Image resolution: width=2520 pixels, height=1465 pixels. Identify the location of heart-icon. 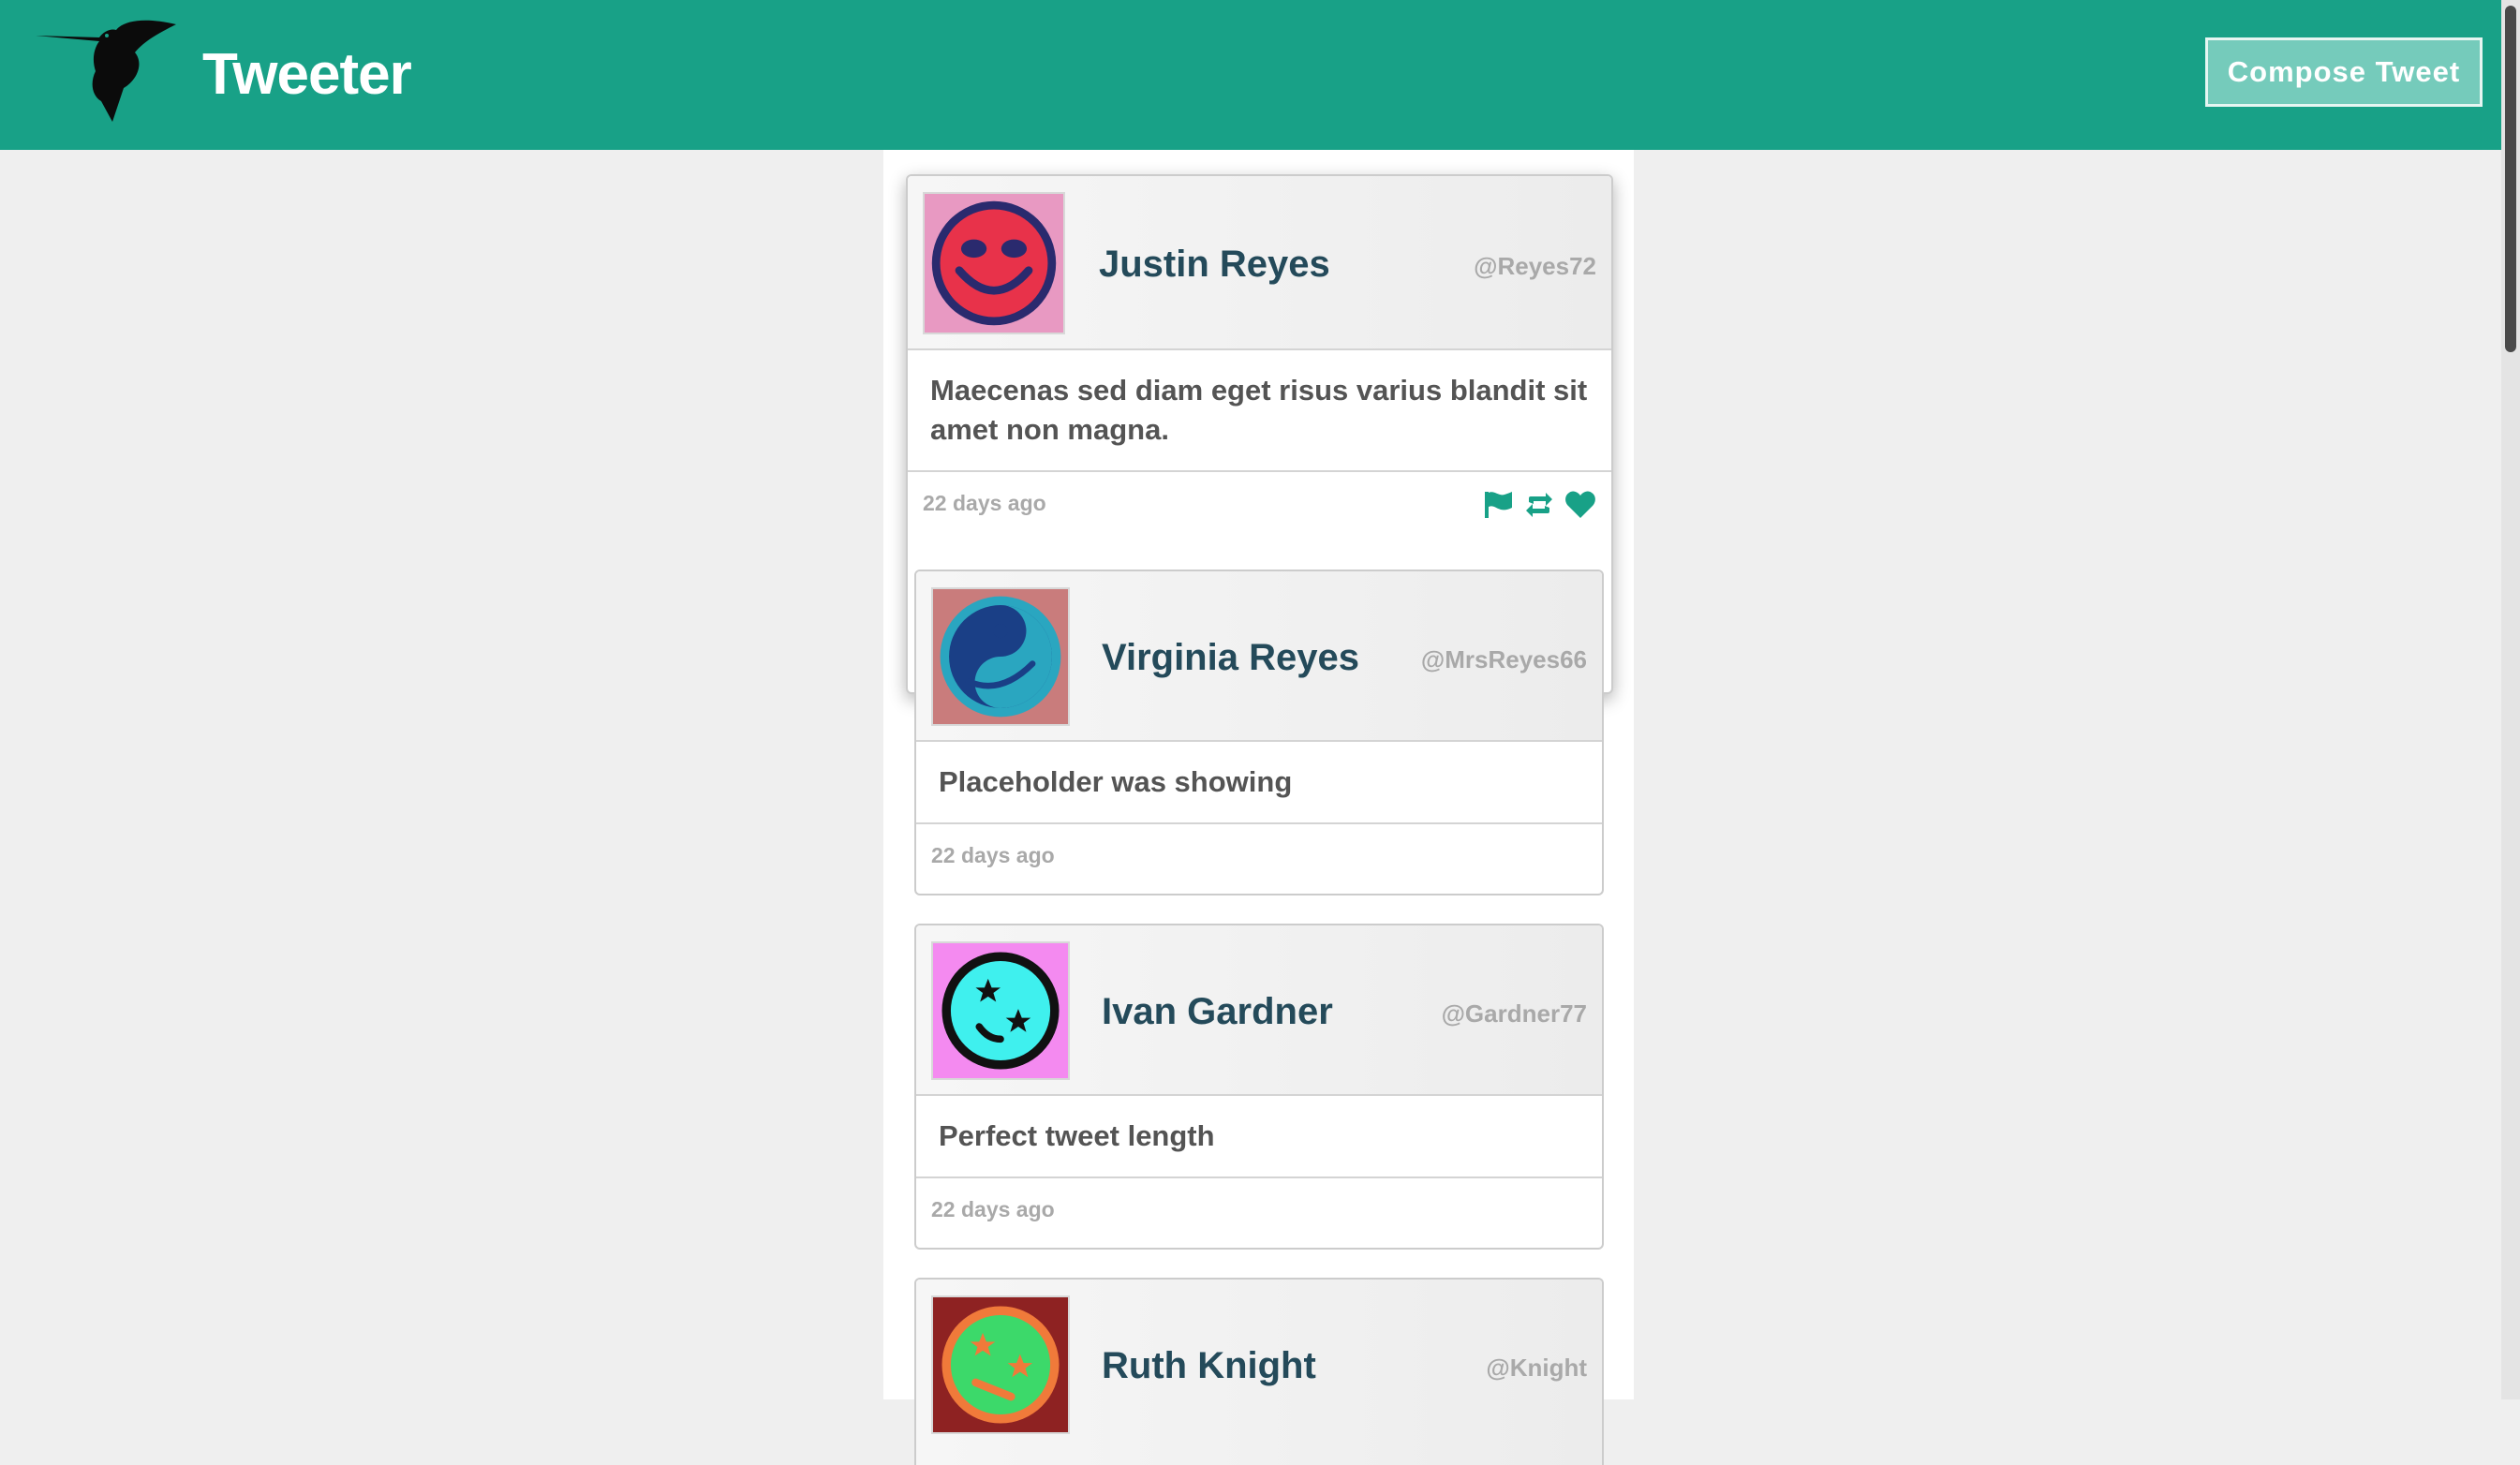
(1580, 505).